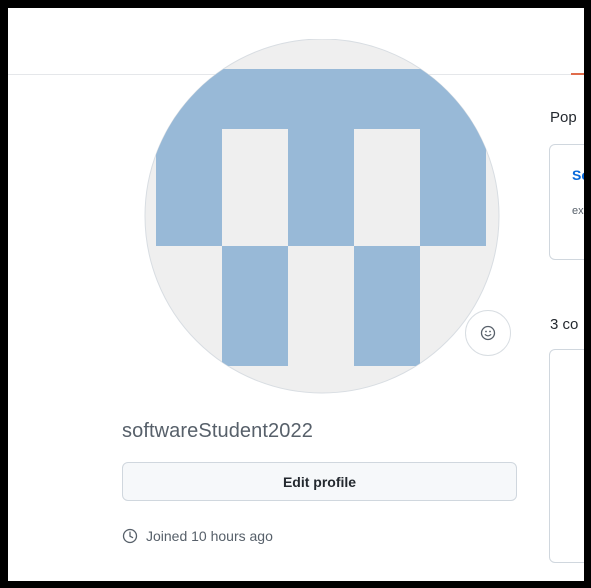 The image size is (591, 588). I want to click on joined-info: Joined 10 hours ago, so click(197, 536).